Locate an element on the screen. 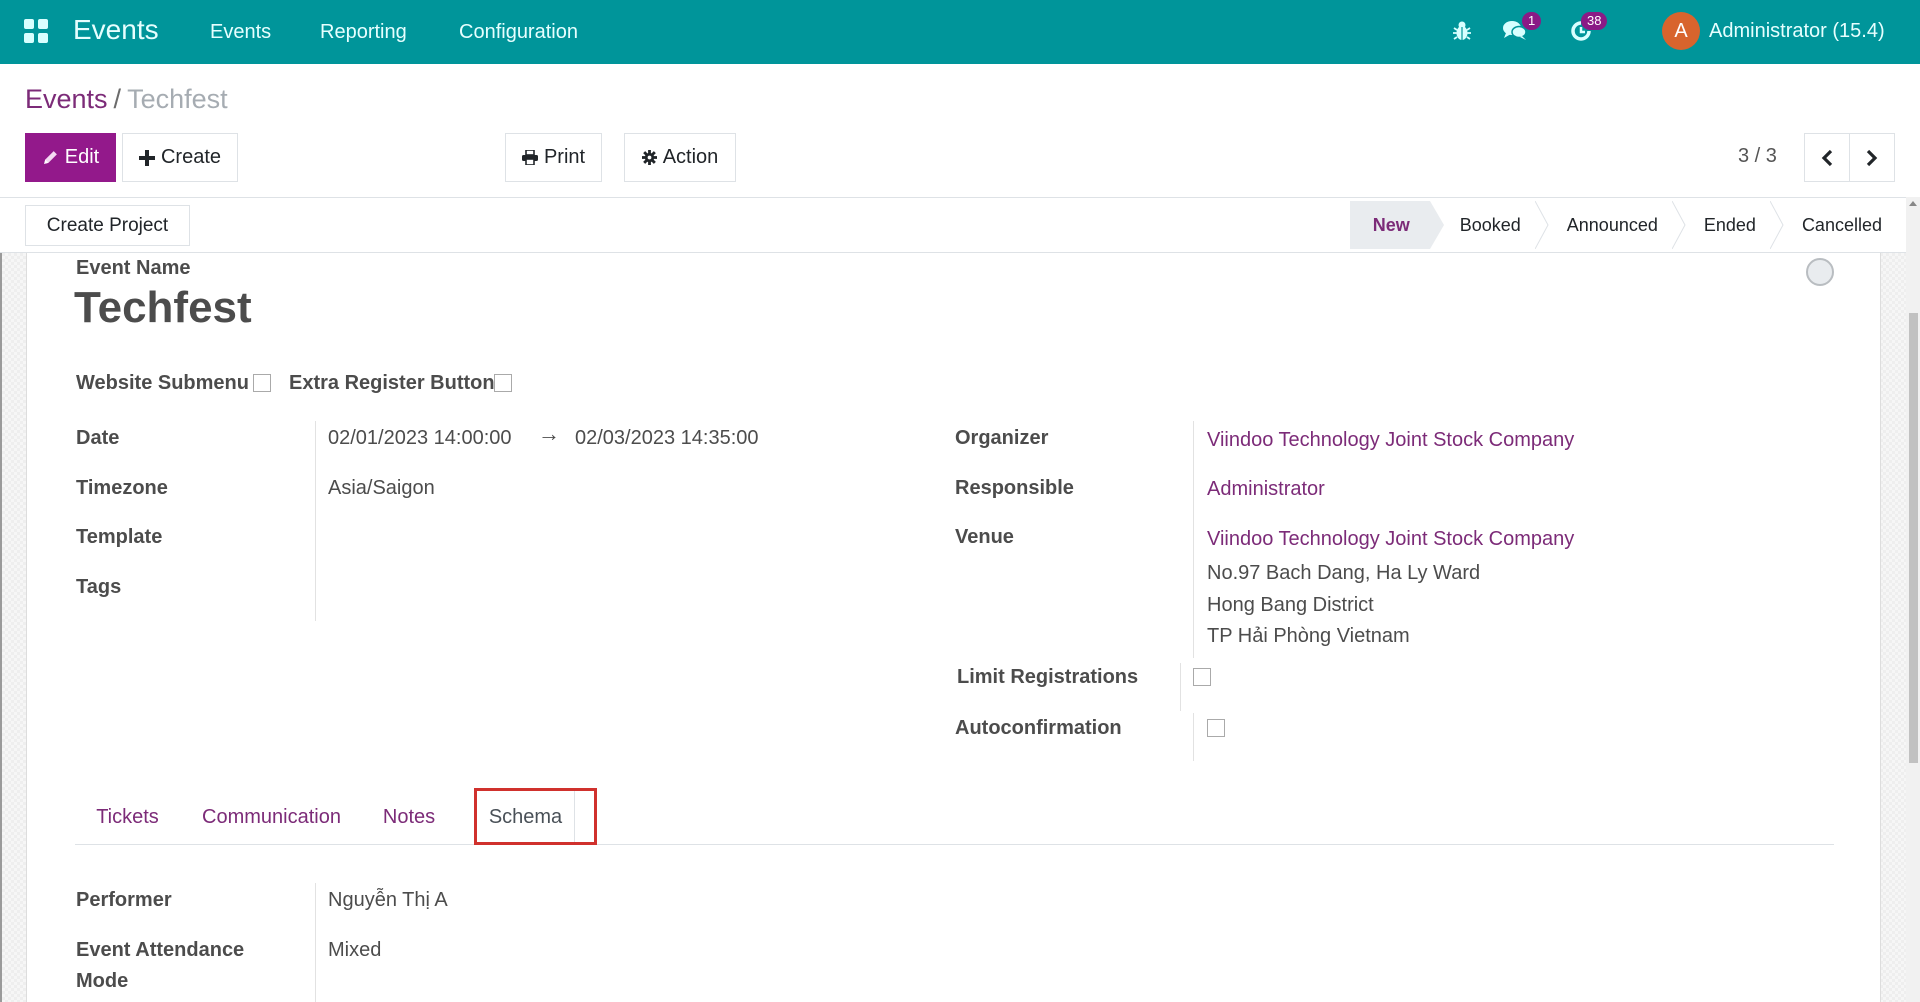 The width and height of the screenshot is (1920, 1002). action-button: Action is located at coordinates (680, 157).